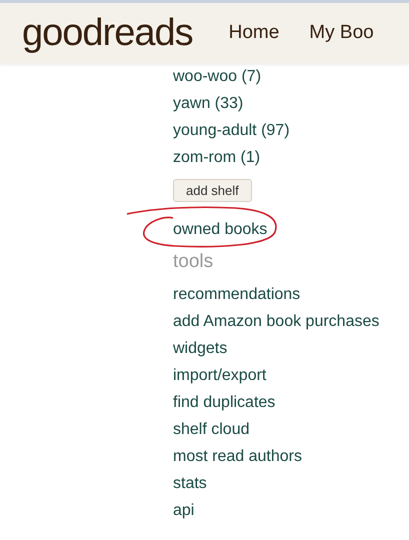  Describe the element at coordinates (341, 33) in the screenshot. I see `nav-link: My Boo` at that location.